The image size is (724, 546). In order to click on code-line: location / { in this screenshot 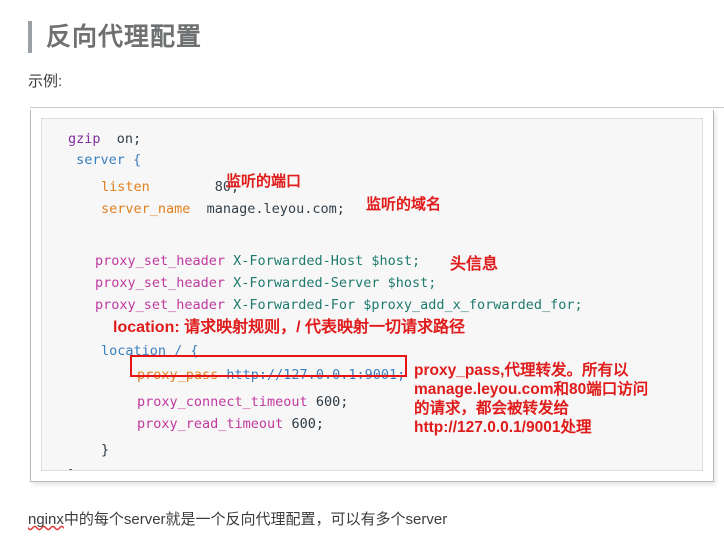, I will do `click(150, 351)`.